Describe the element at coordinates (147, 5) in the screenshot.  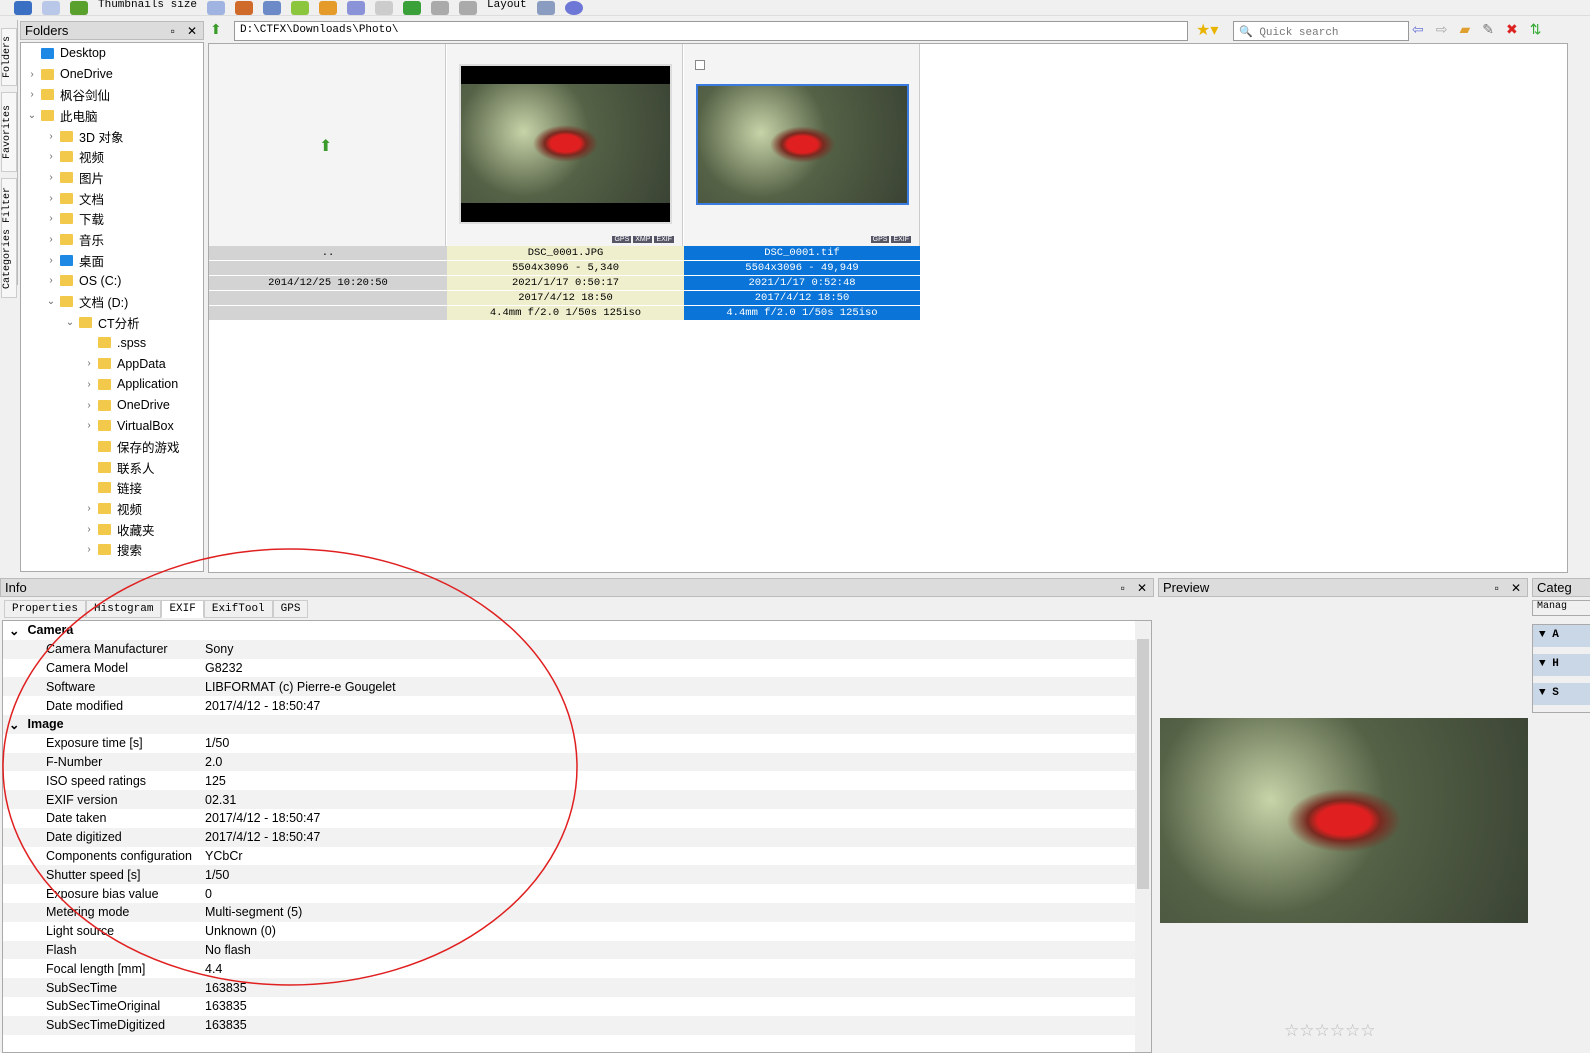
I see `thumbnails-size-button: Thumbnails size` at that location.